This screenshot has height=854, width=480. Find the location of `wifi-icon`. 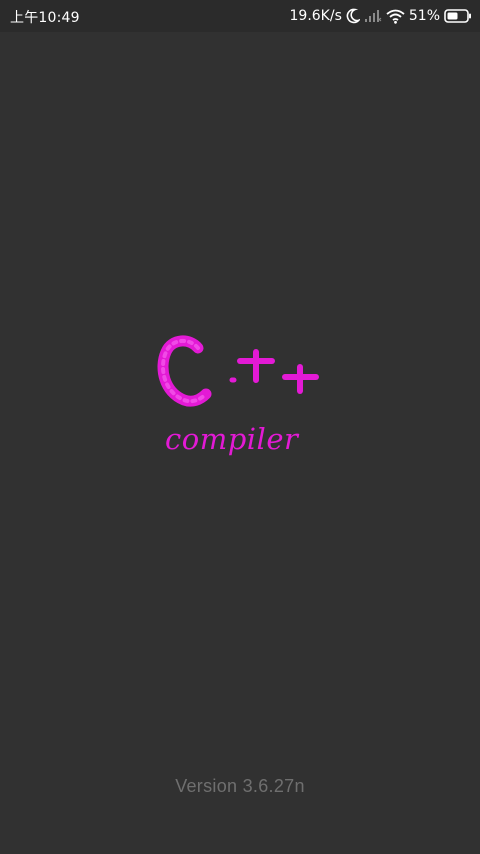

wifi-icon is located at coordinates (395, 16).